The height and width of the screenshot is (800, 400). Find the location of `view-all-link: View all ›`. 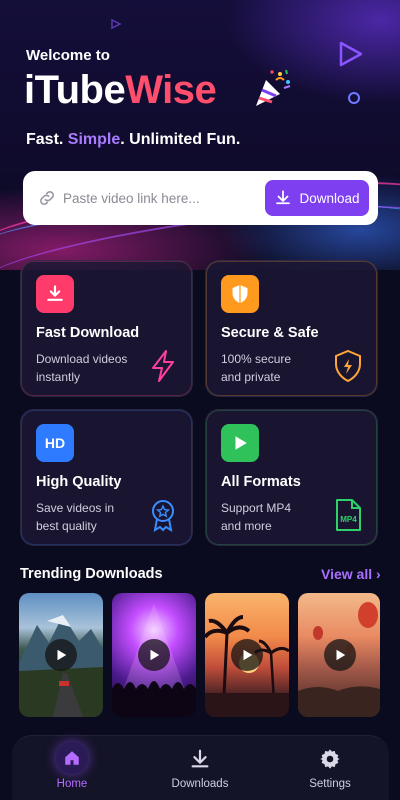

view-all-link: View all › is located at coordinates (351, 574).